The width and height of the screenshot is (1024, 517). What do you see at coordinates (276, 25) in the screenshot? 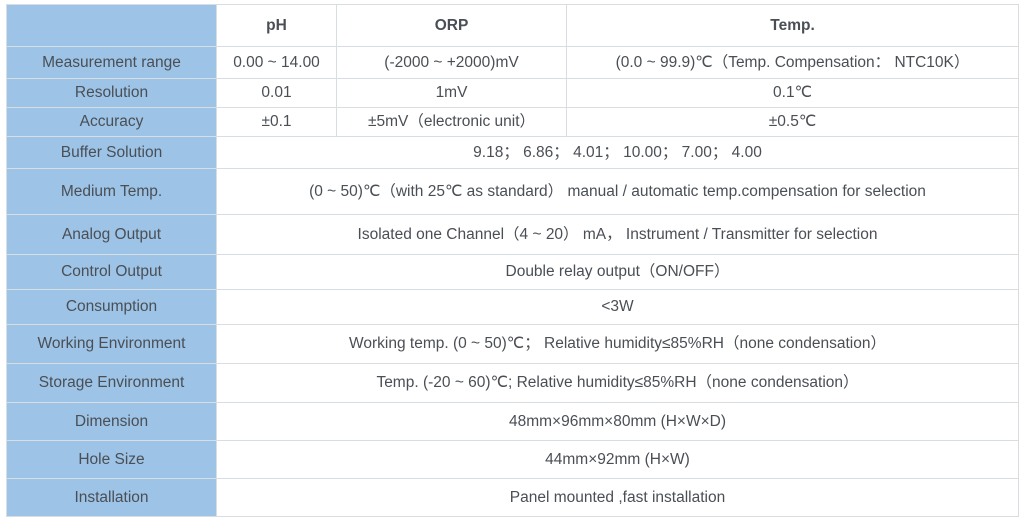
I see `column-header-ph: pH` at bounding box center [276, 25].